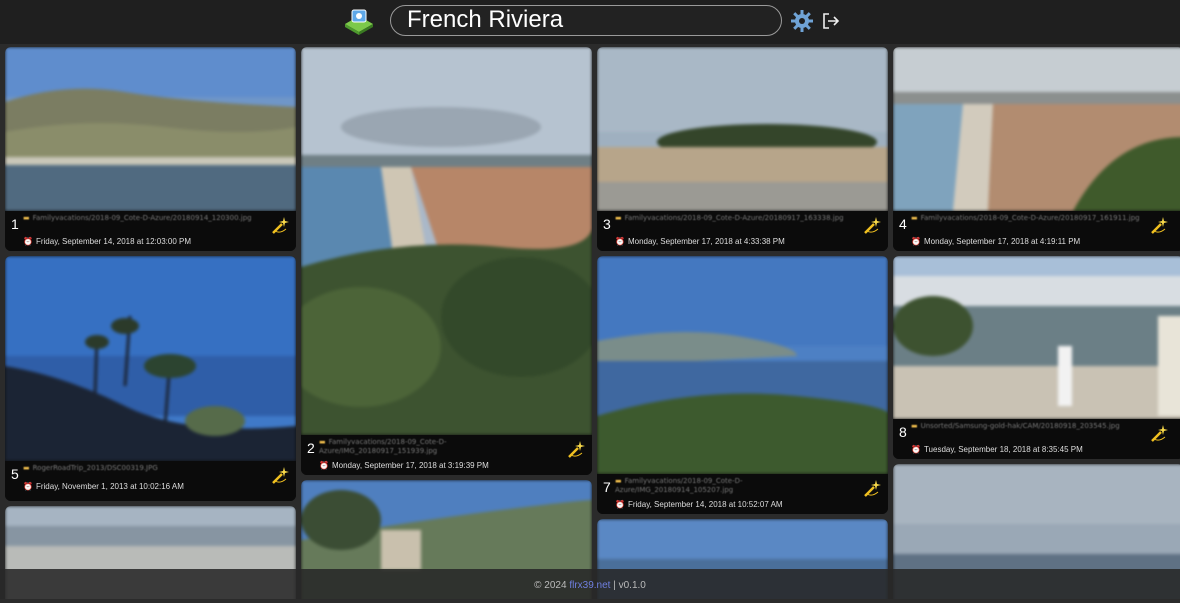 Image resolution: width=1180 pixels, height=603 pixels. I want to click on photo-album-icon, so click(359, 21).